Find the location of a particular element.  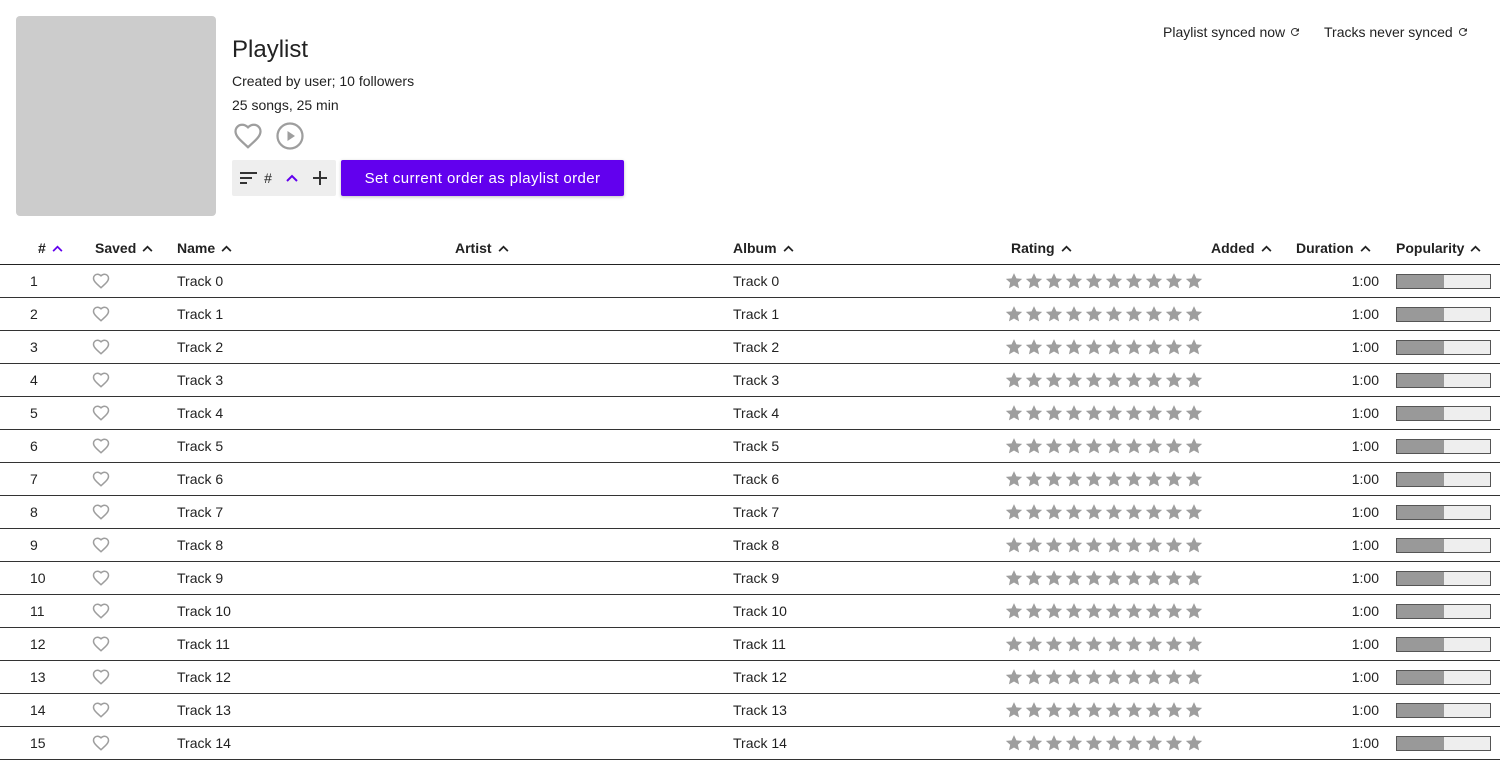

table-row: 12 Track 11 Track 11 1:00 is located at coordinates (750, 644).